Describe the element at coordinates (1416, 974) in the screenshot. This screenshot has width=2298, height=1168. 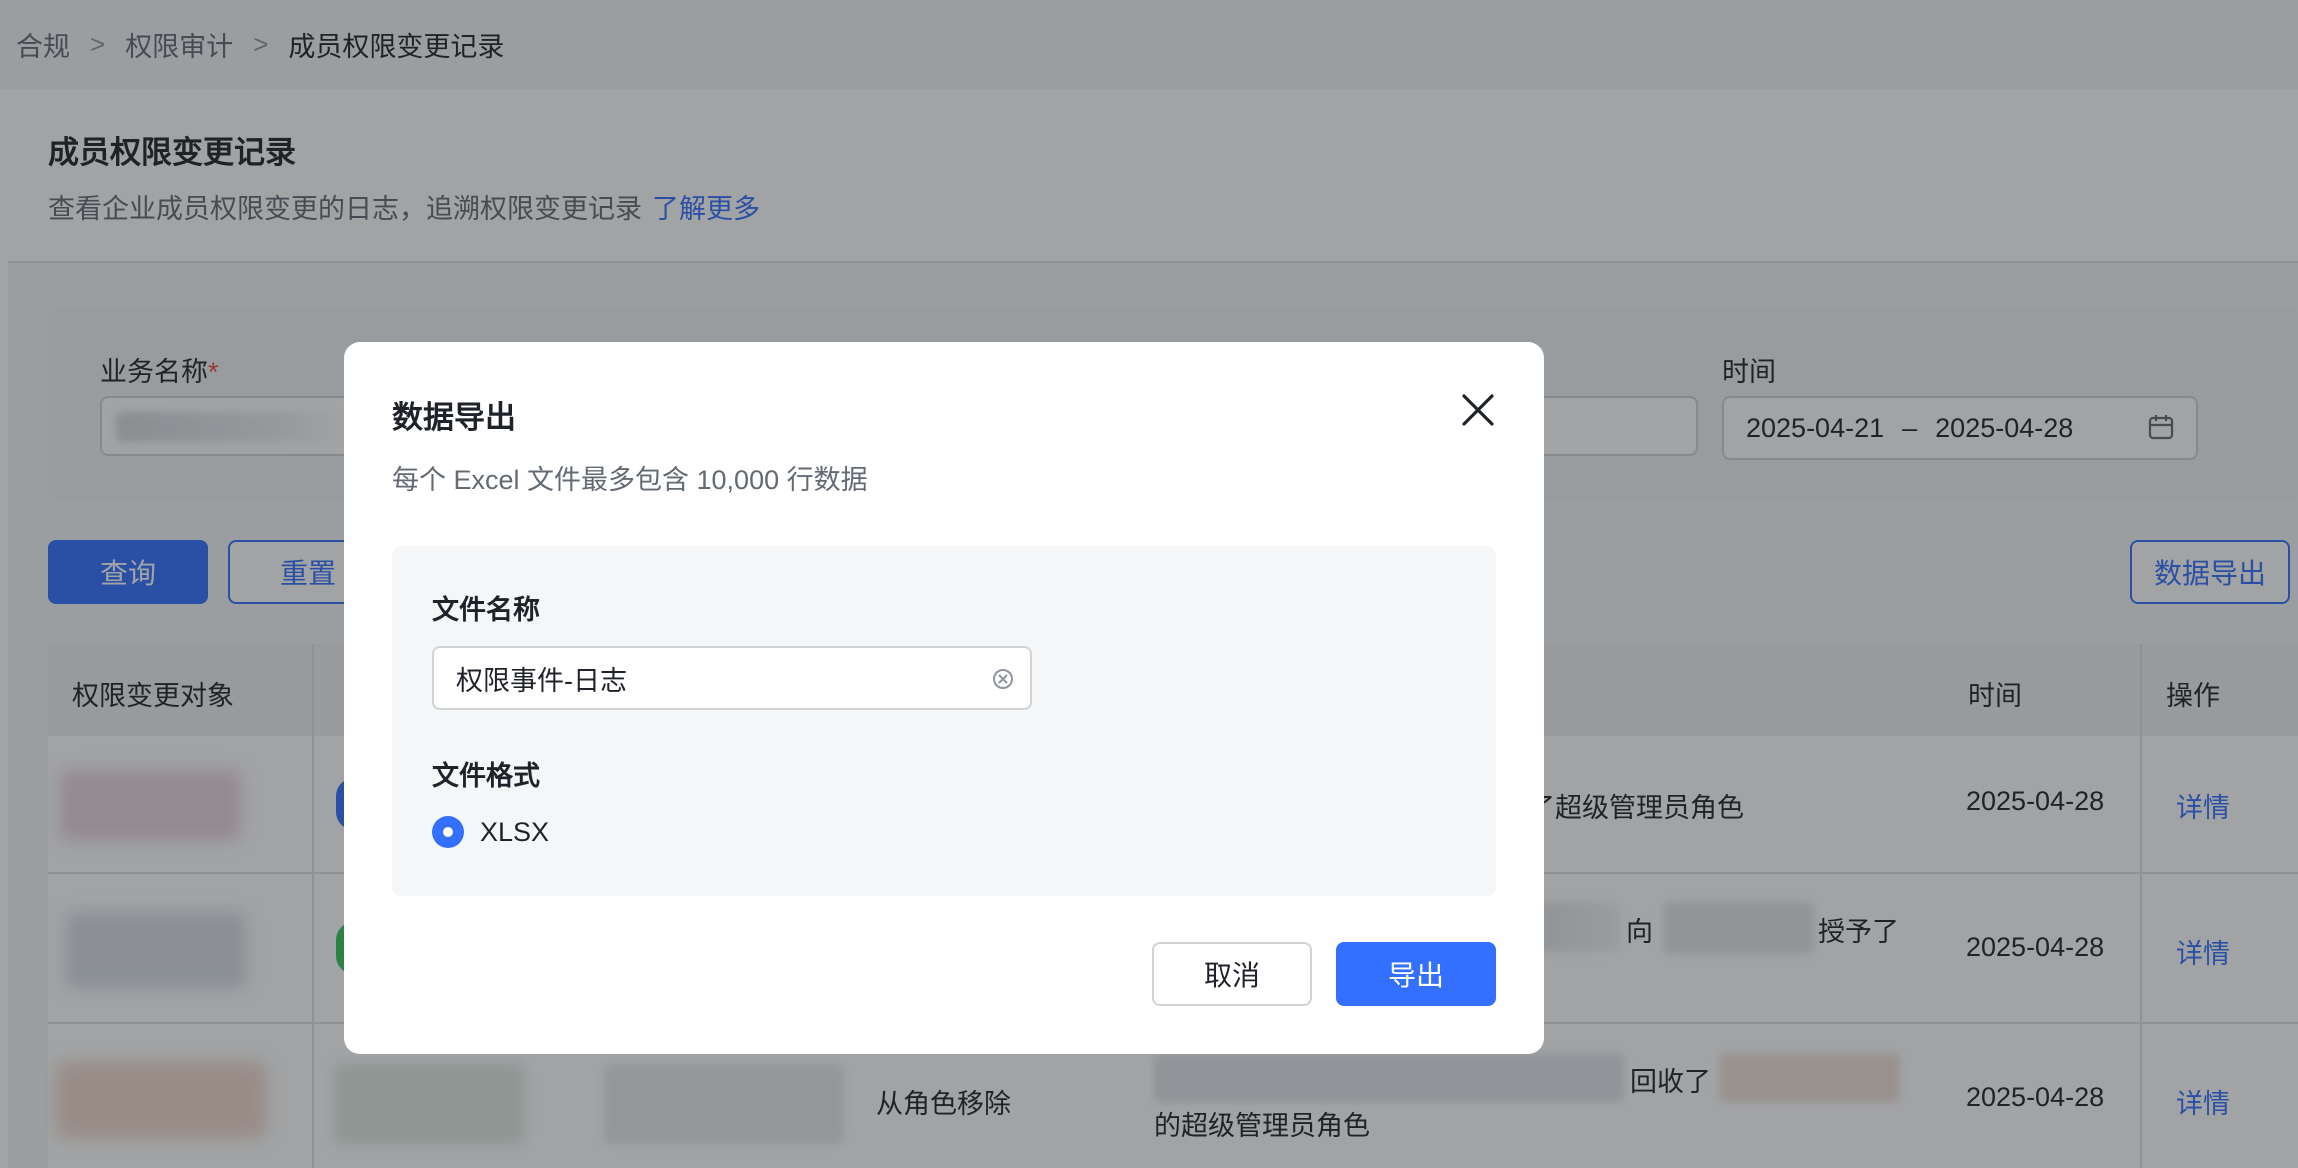
I see `export-button: 导出` at that location.